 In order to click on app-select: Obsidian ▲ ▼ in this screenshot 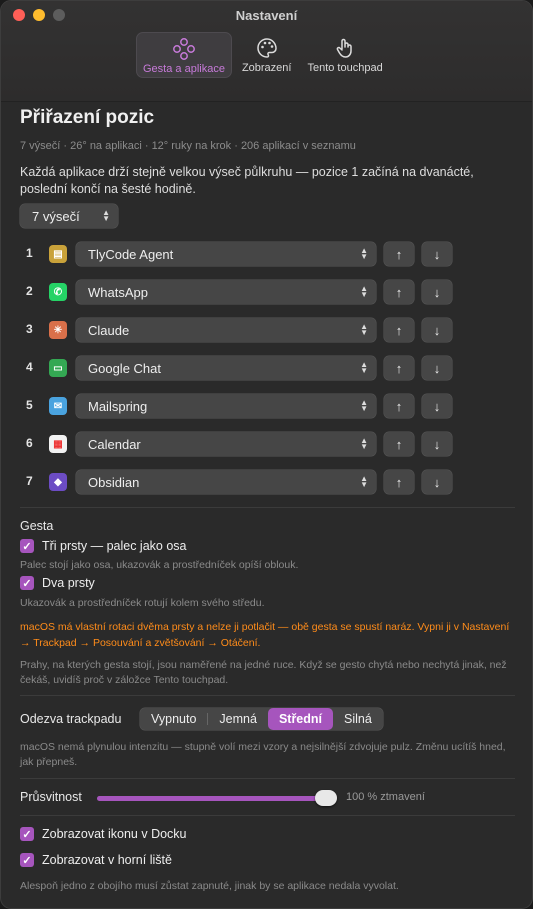, I will do `click(226, 482)`.